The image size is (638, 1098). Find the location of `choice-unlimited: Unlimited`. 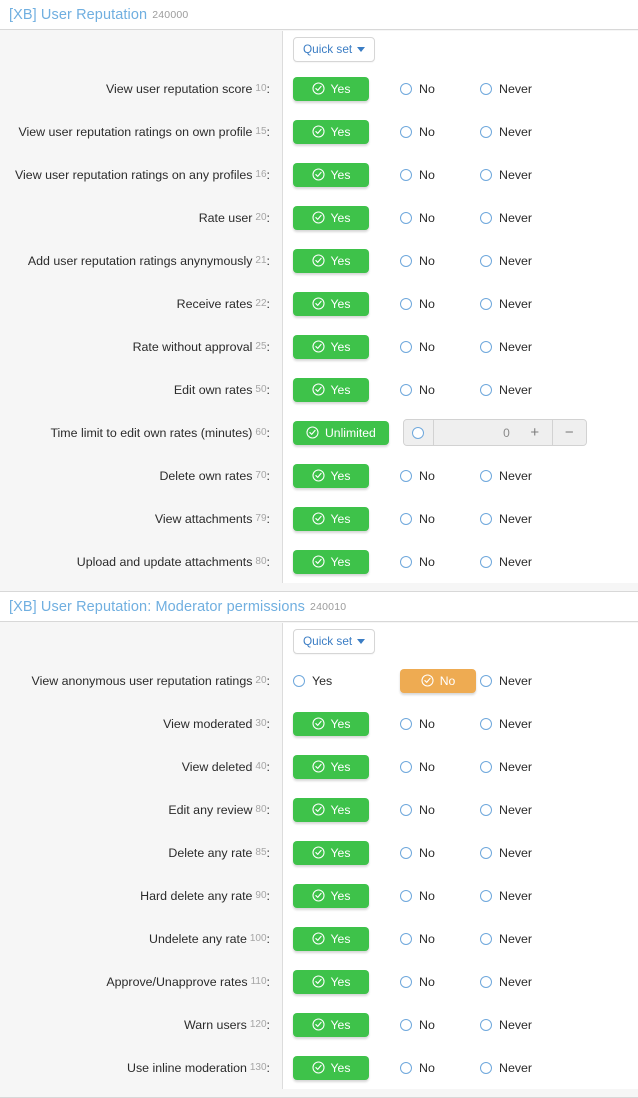

choice-unlimited: Unlimited is located at coordinates (341, 432).